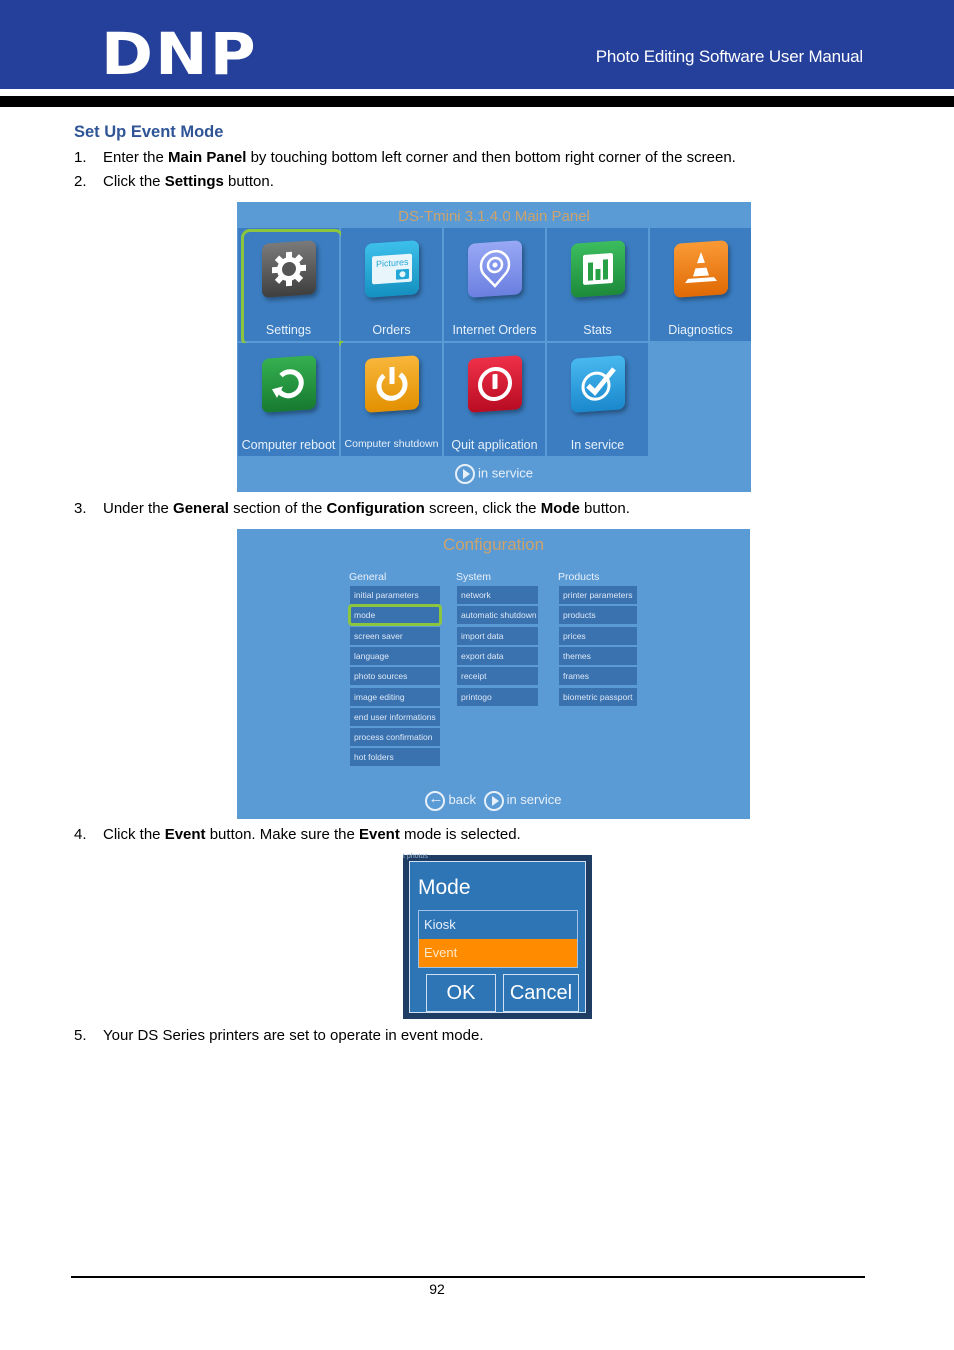 This screenshot has width=954, height=1350. What do you see at coordinates (497, 696) in the screenshot?
I see `config-button-printogo: printogo` at bounding box center [497, 696].